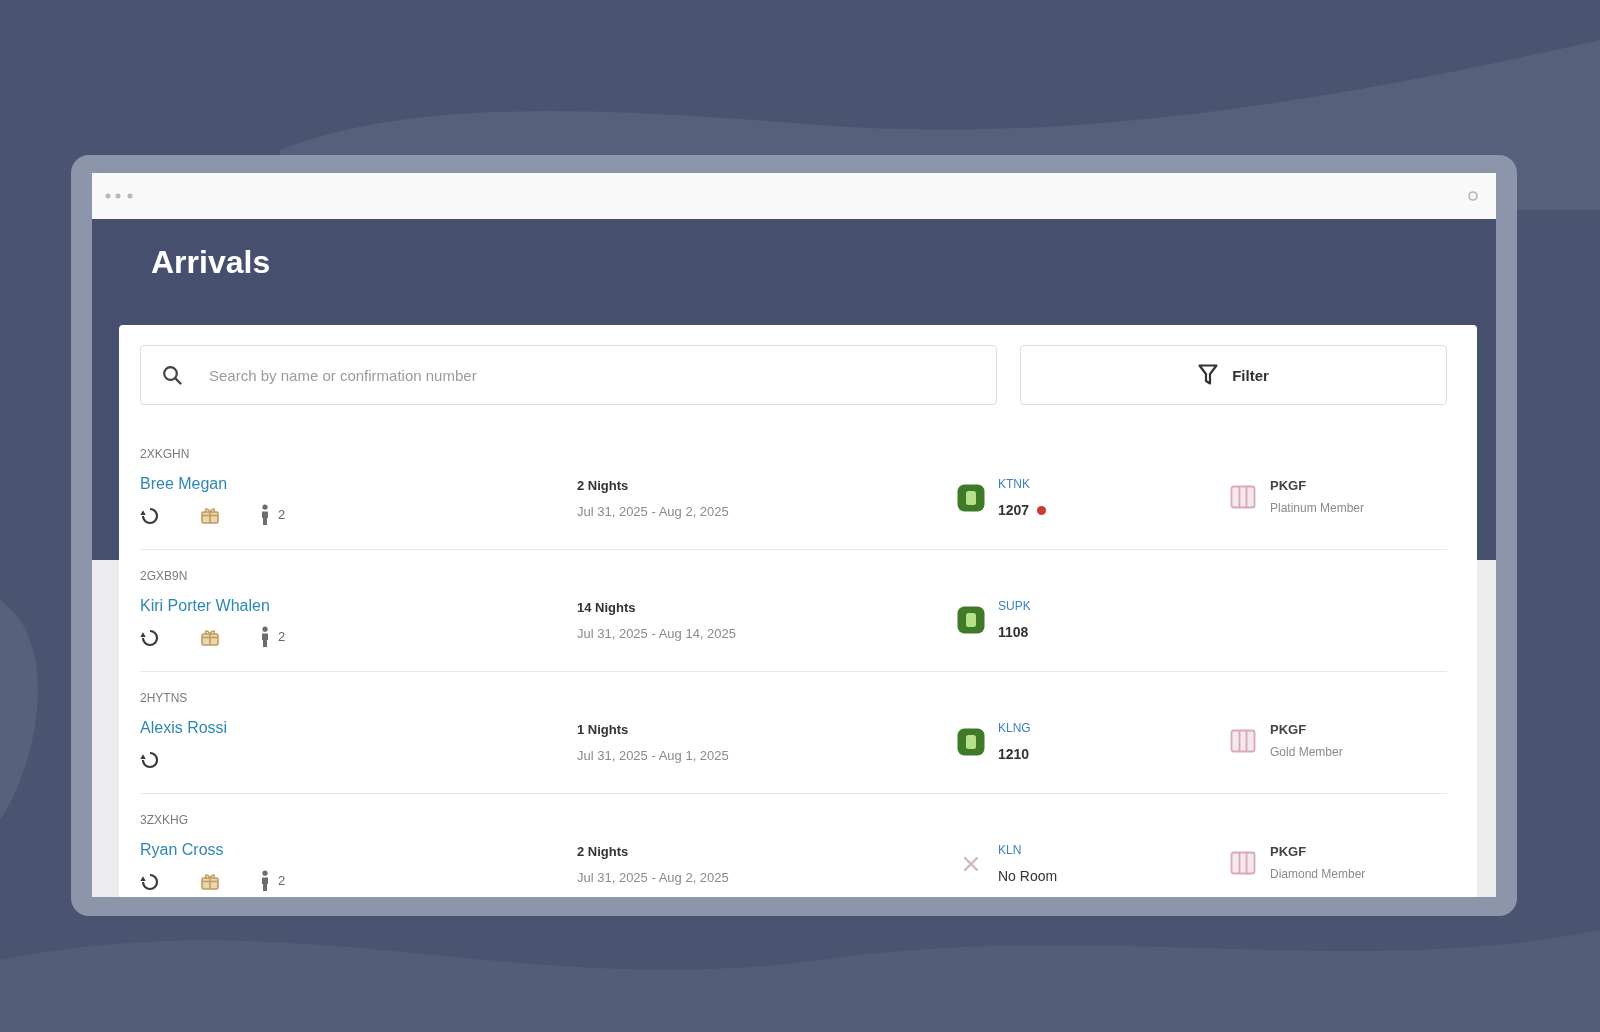  I want to click on page-title: Arrivals, so click(211, 262).